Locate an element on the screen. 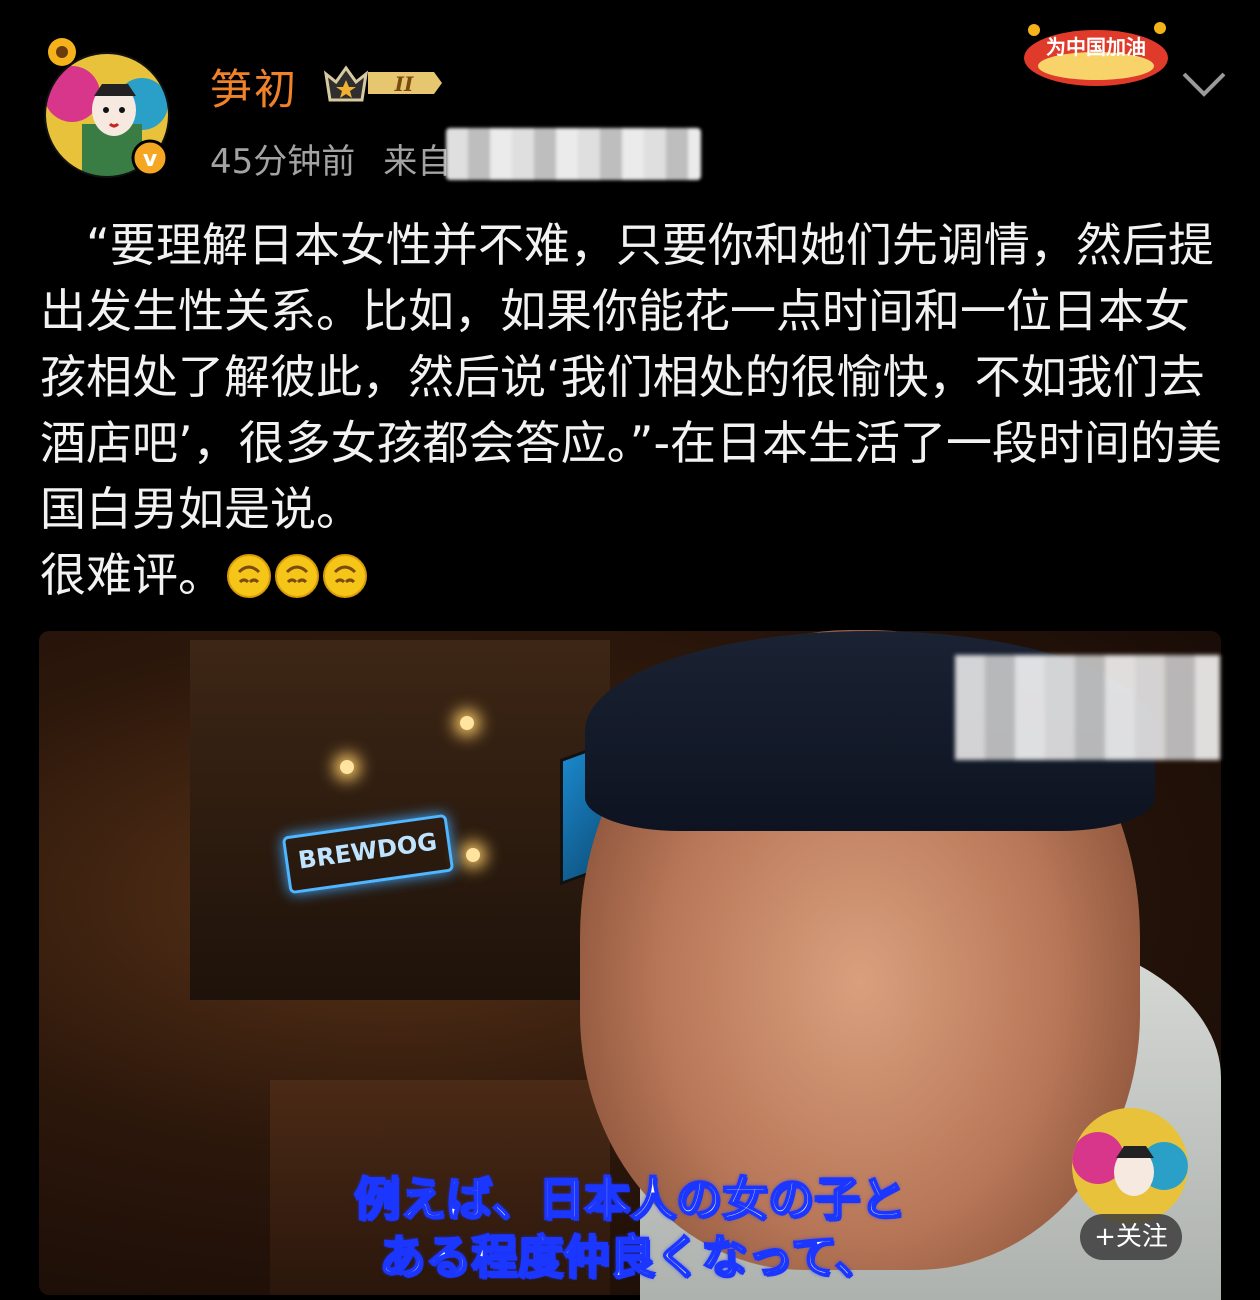 The image size is (1260, 1300). rank-level: II is located at coordinates (404, 84).